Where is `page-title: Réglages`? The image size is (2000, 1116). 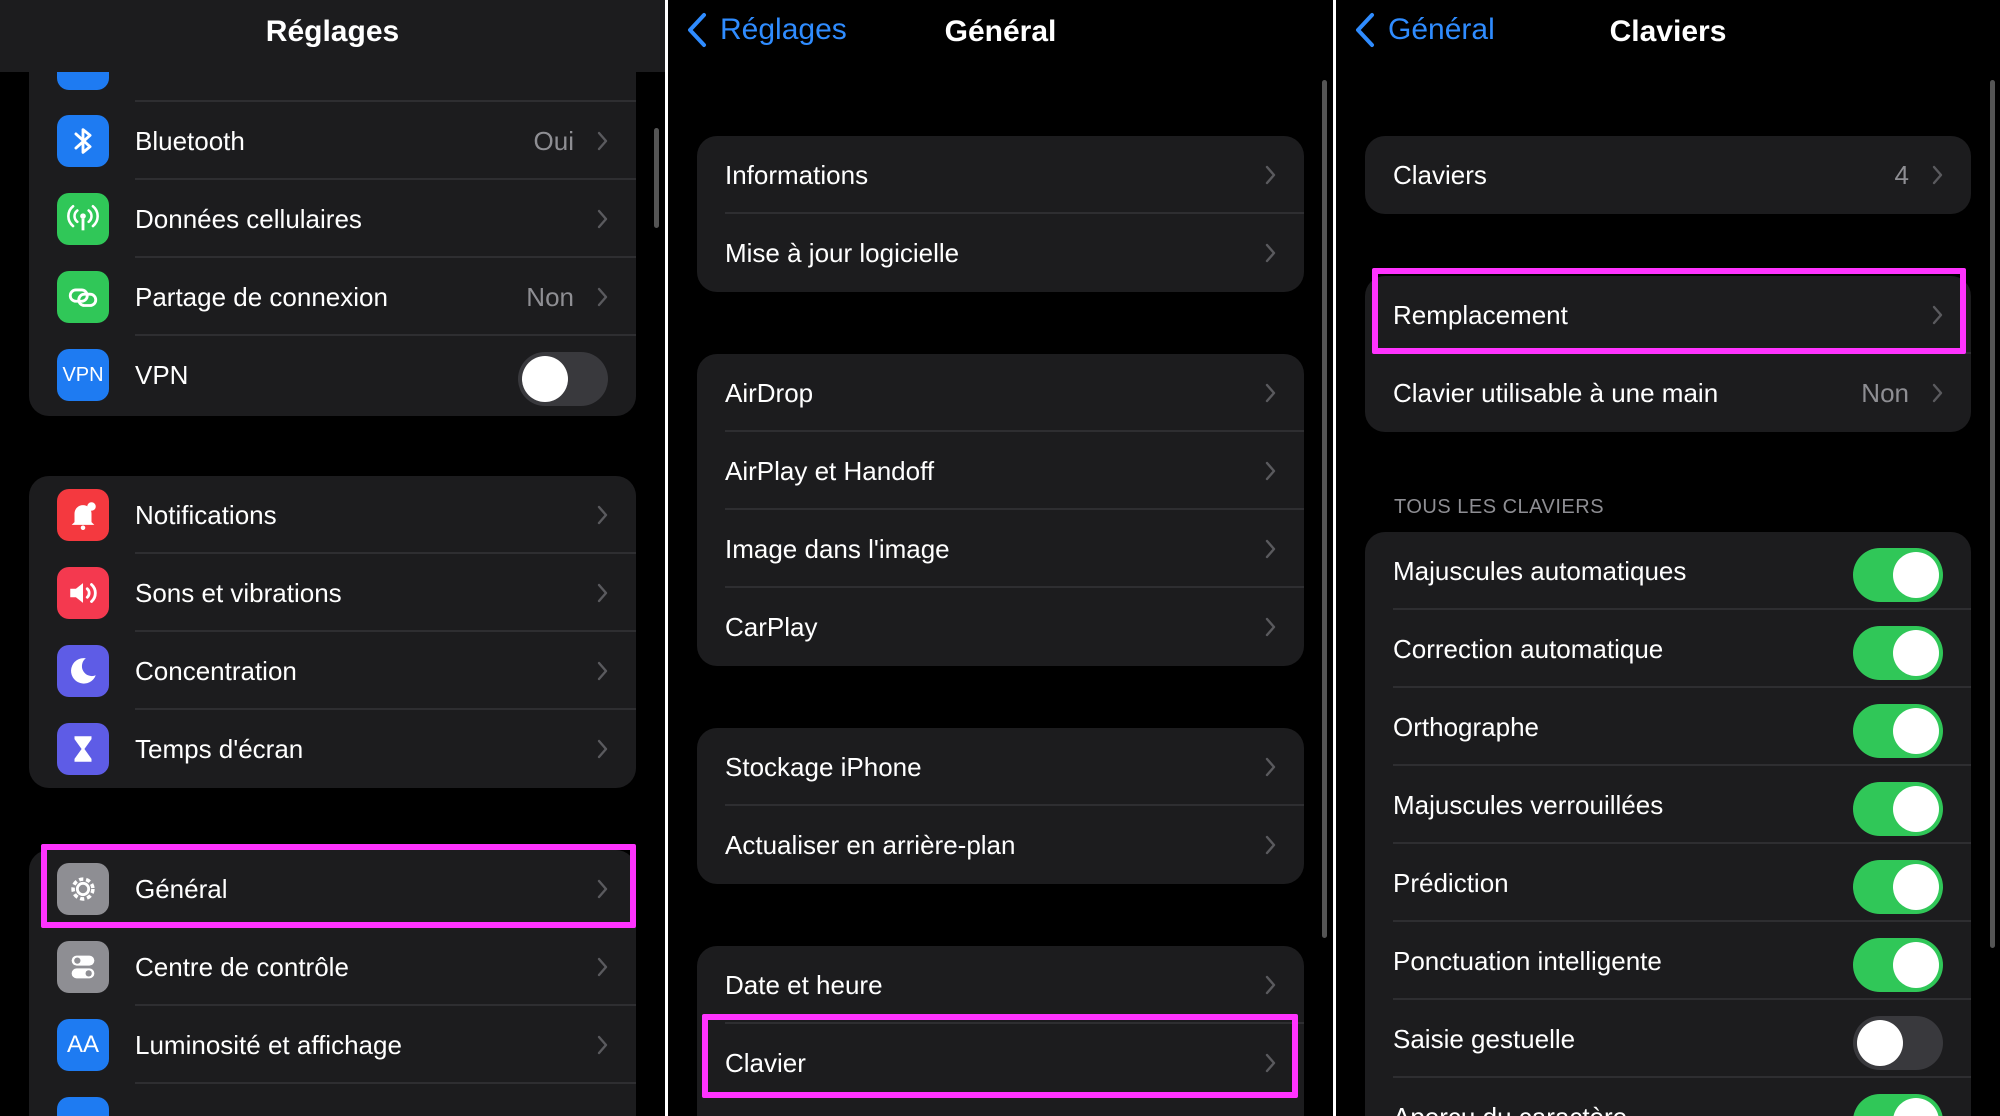
page-title: Réglages is located at coordinates (332, 31).